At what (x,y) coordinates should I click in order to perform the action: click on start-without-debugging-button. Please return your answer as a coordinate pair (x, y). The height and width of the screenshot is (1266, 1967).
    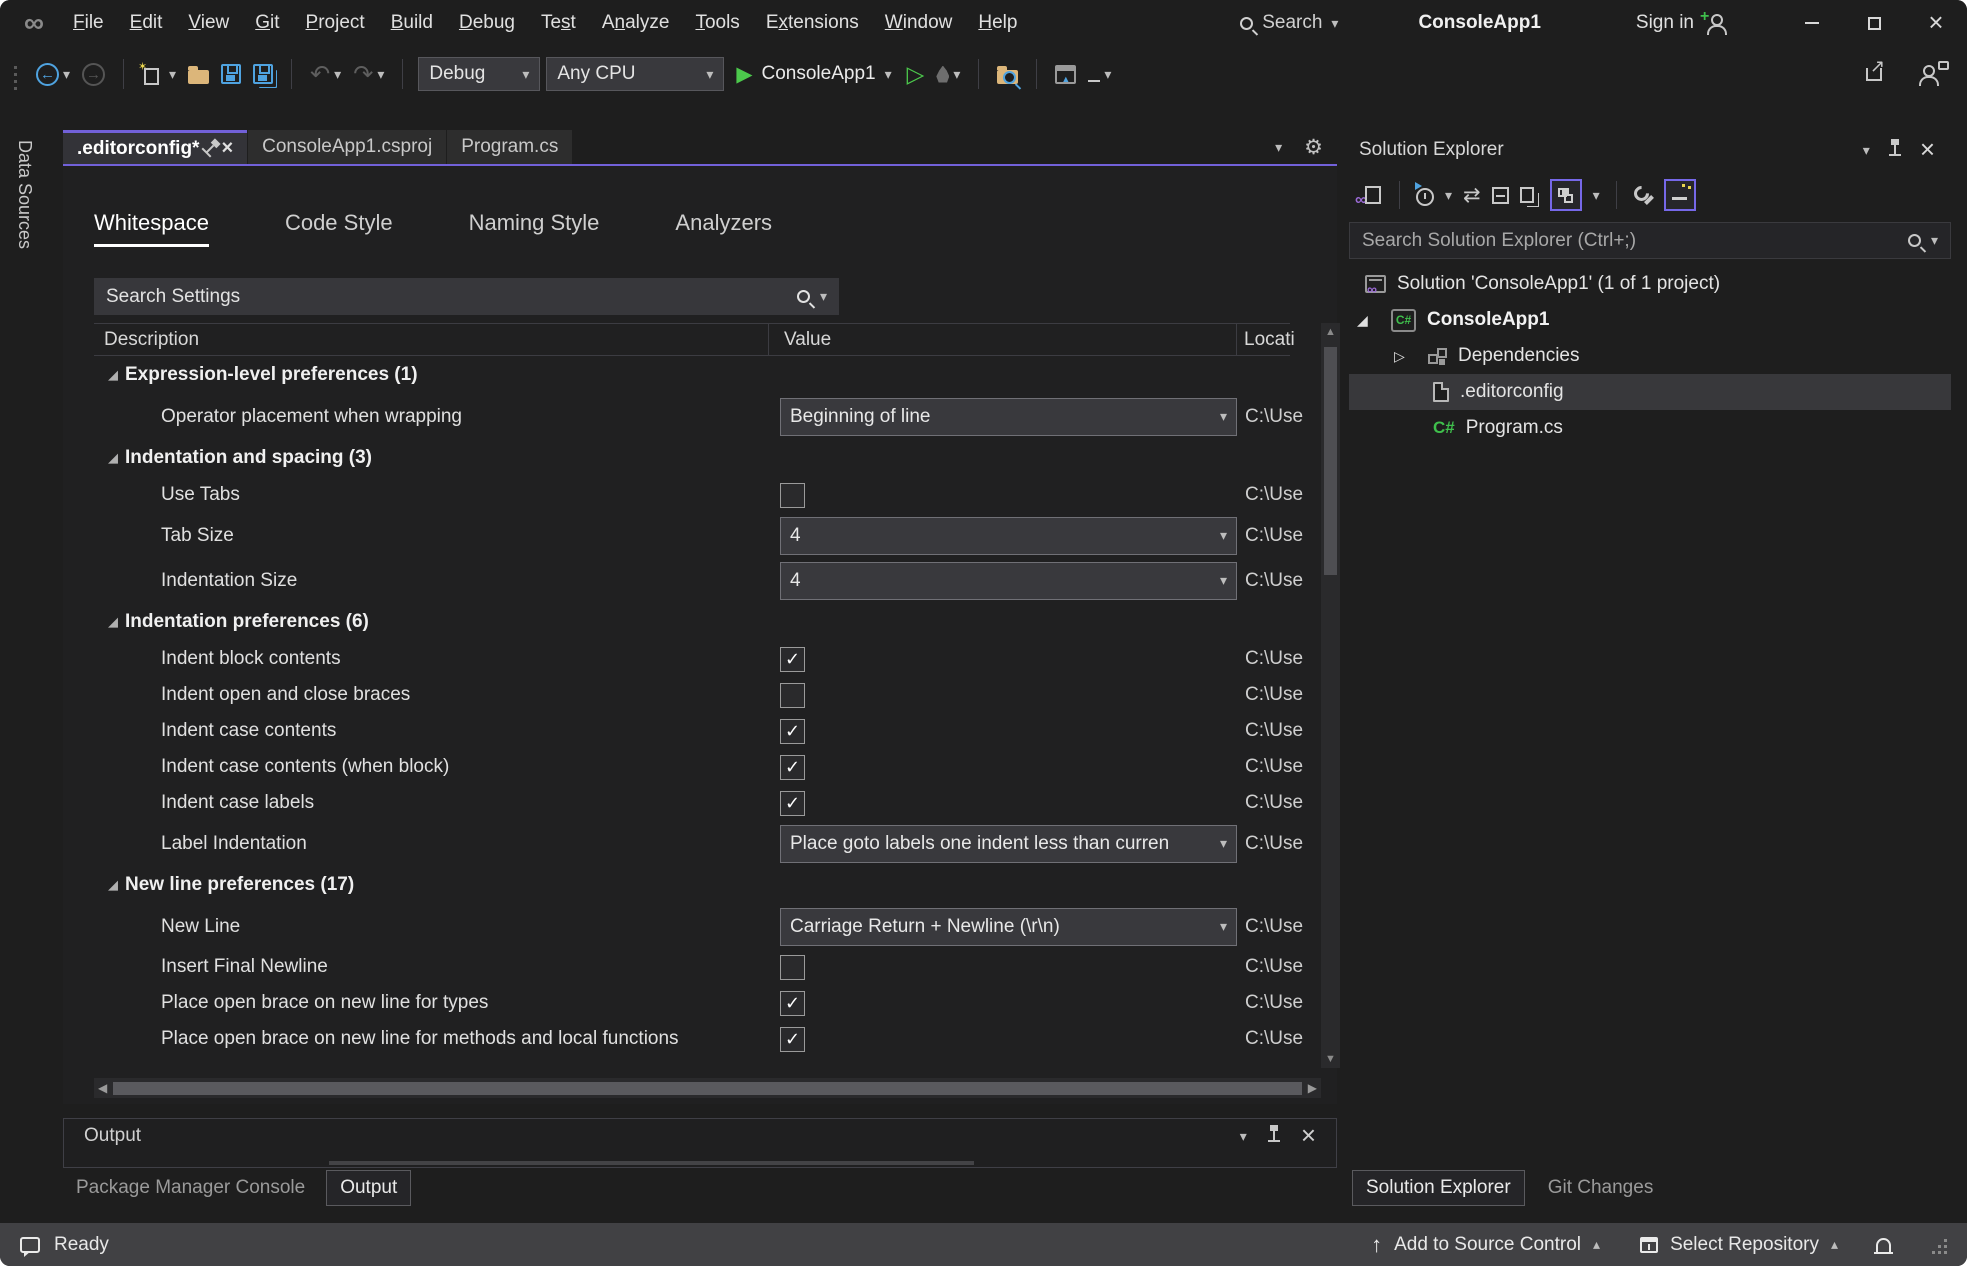
    Looking at the image, I should click on (916, 74).